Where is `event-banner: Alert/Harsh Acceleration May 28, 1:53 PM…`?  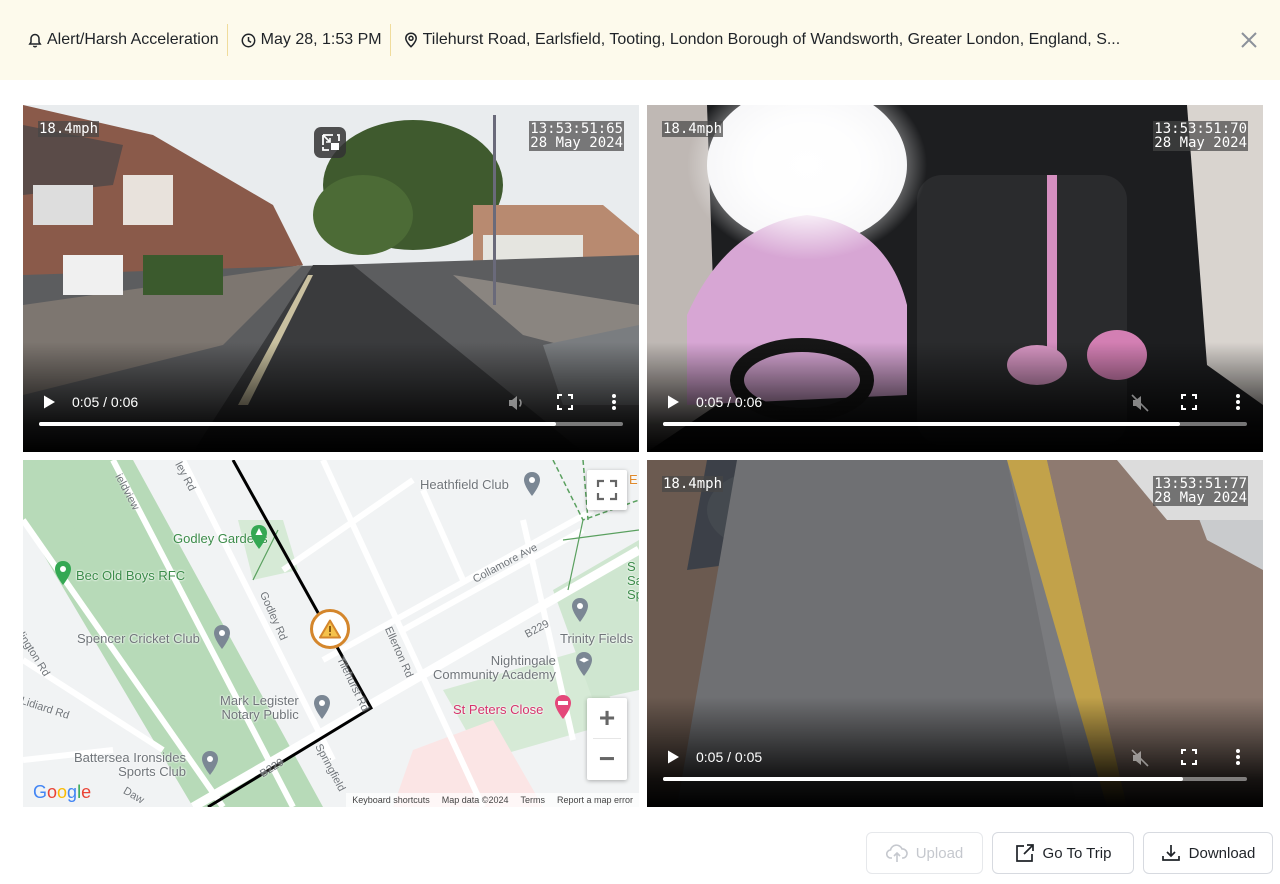
event-banner: Alert/Harsh Acceleration May 28, 1:53 PM… is located at coordinates (640, 40).